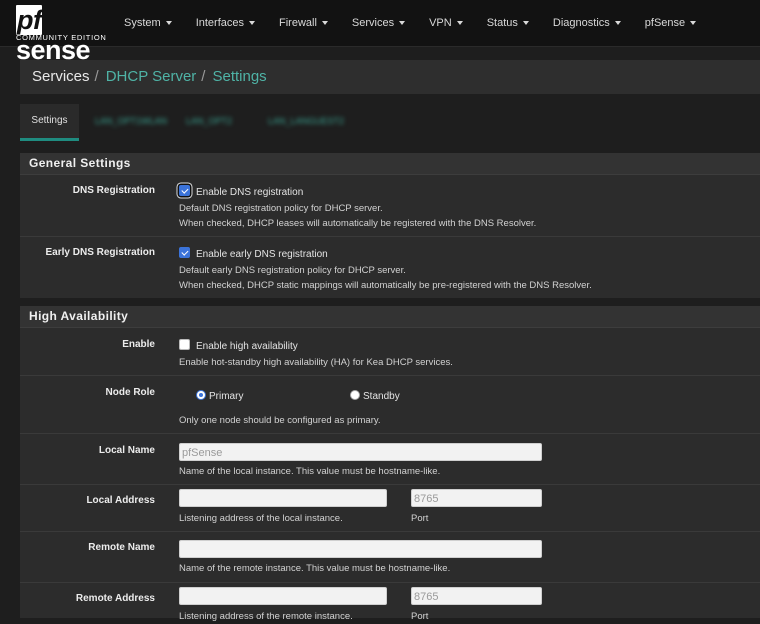  Describe the element at coordinates (49, 122) in the screenshot. I see `tab-settings: Settings` at that location.